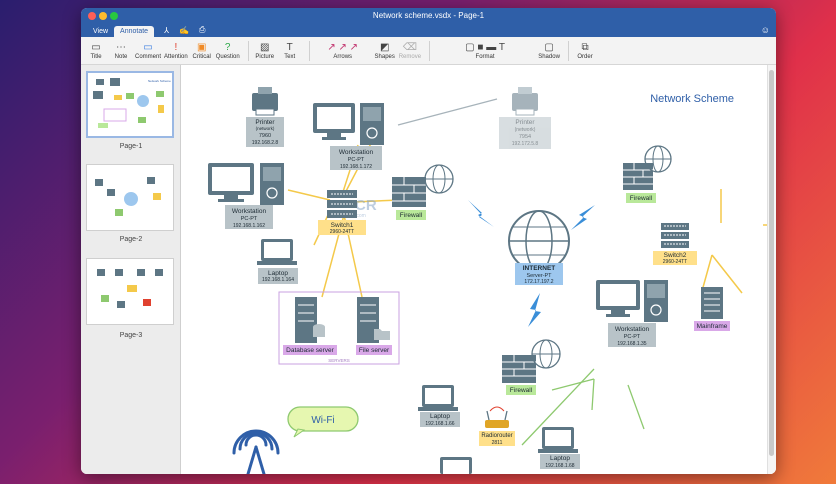  Describe the element at coordinates (423, 192) in the screenshot. I see `firewall-1: Firewall` at that location.